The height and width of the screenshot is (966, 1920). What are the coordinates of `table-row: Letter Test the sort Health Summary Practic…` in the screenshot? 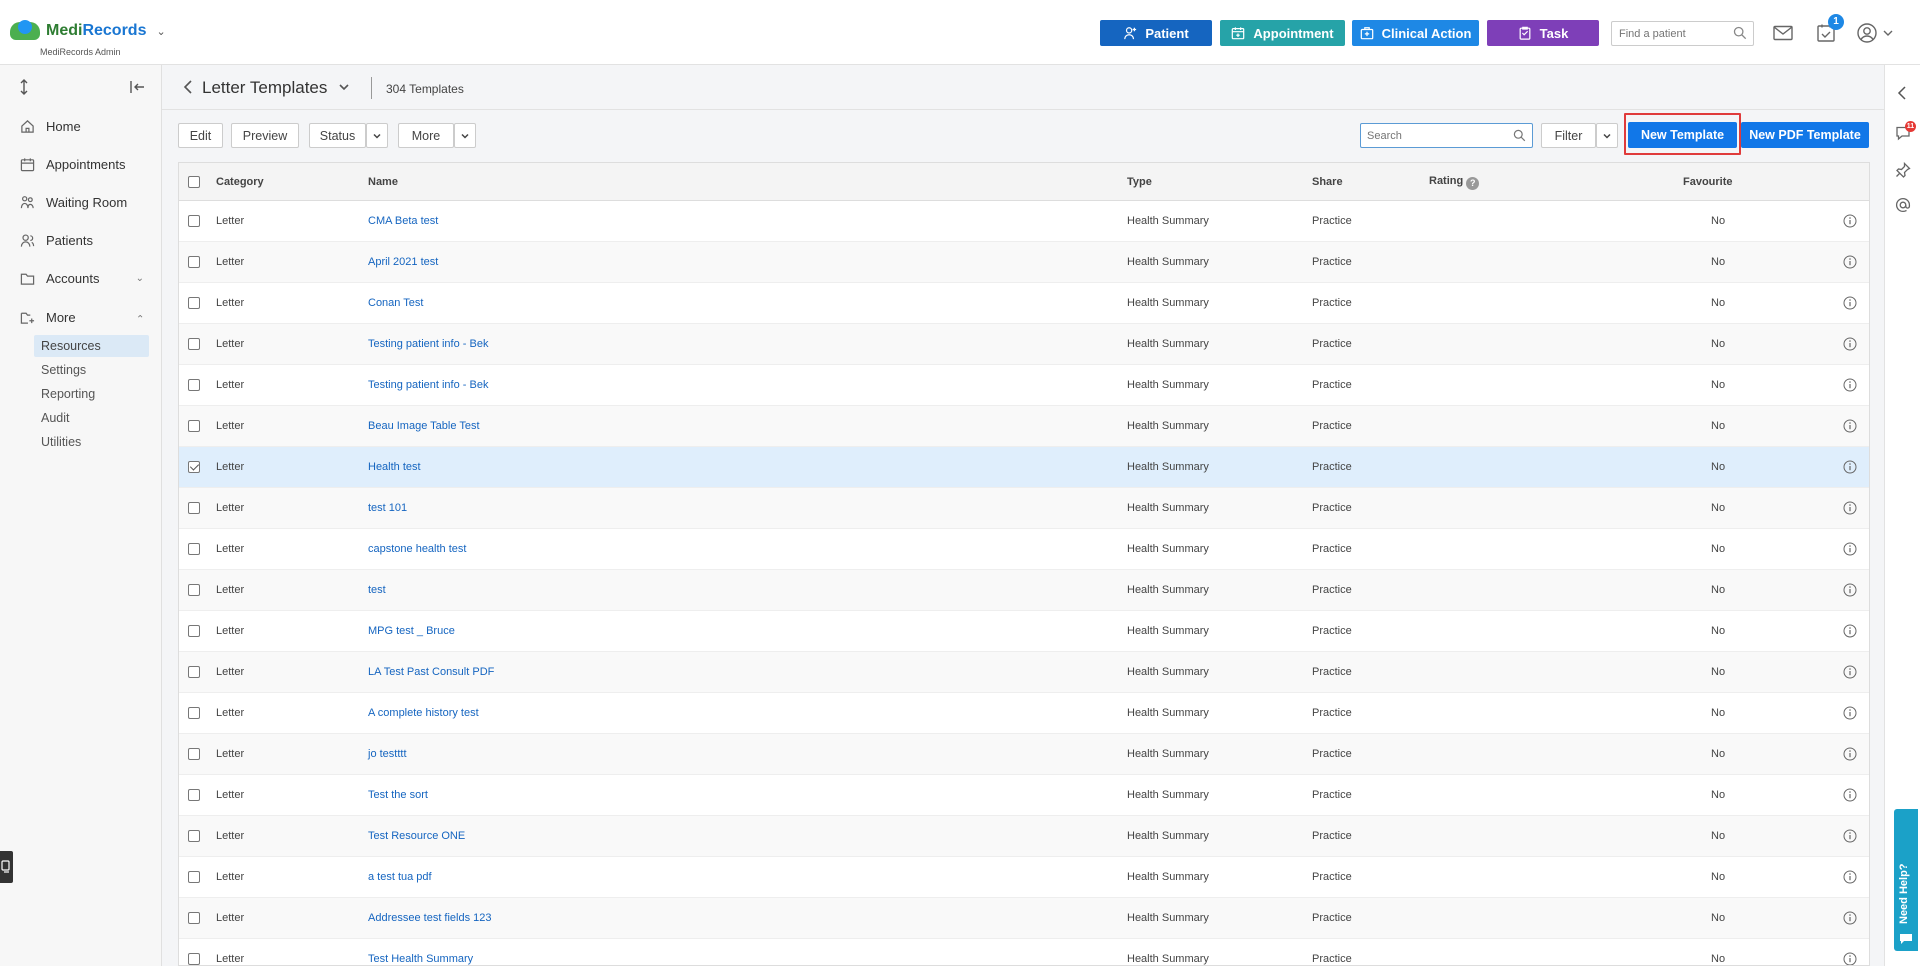 It's located at (1024, 795).